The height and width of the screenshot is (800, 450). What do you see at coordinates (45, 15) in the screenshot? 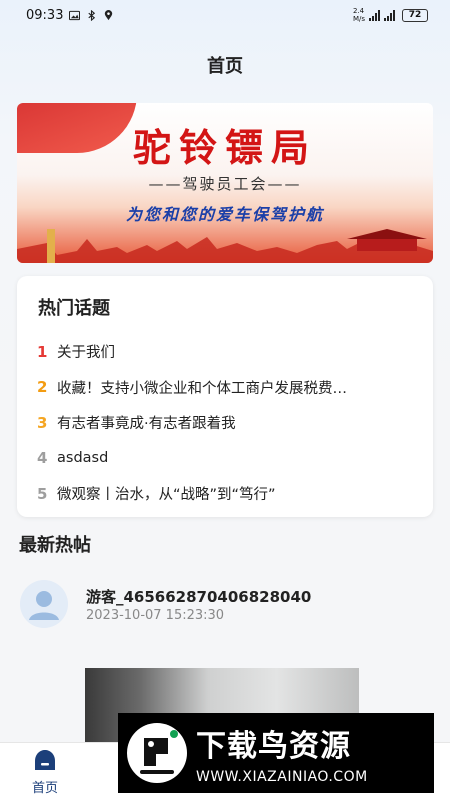
I see `status-time: 09:33` at bounding box center [45, 15].